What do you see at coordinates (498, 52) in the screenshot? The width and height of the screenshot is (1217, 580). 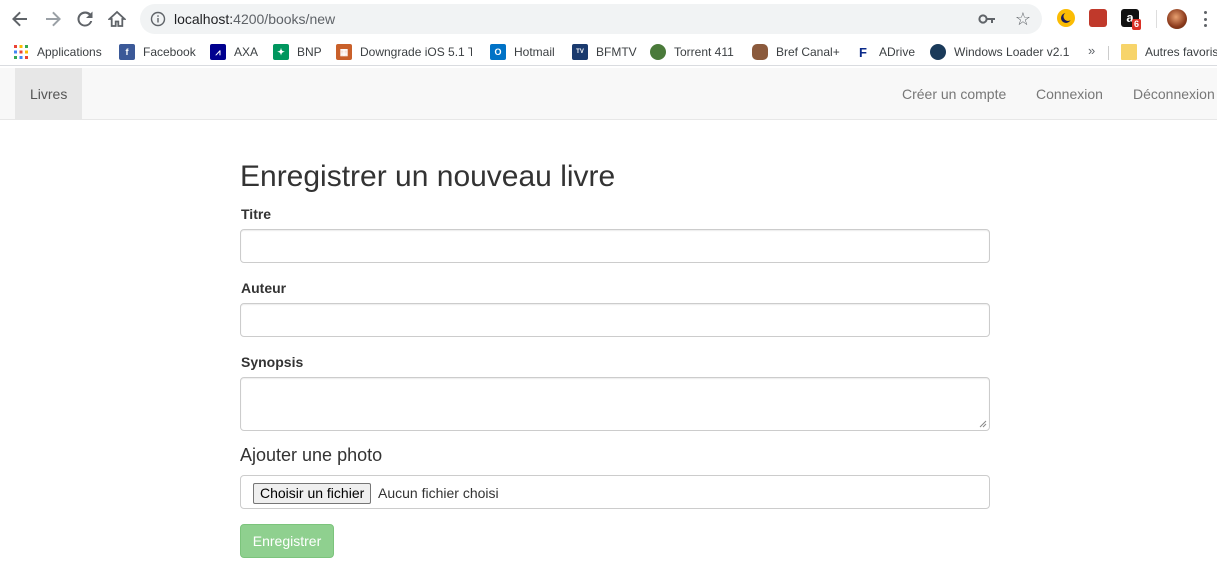 I see `outlook-icon: O` at bounding box center [498, 52].